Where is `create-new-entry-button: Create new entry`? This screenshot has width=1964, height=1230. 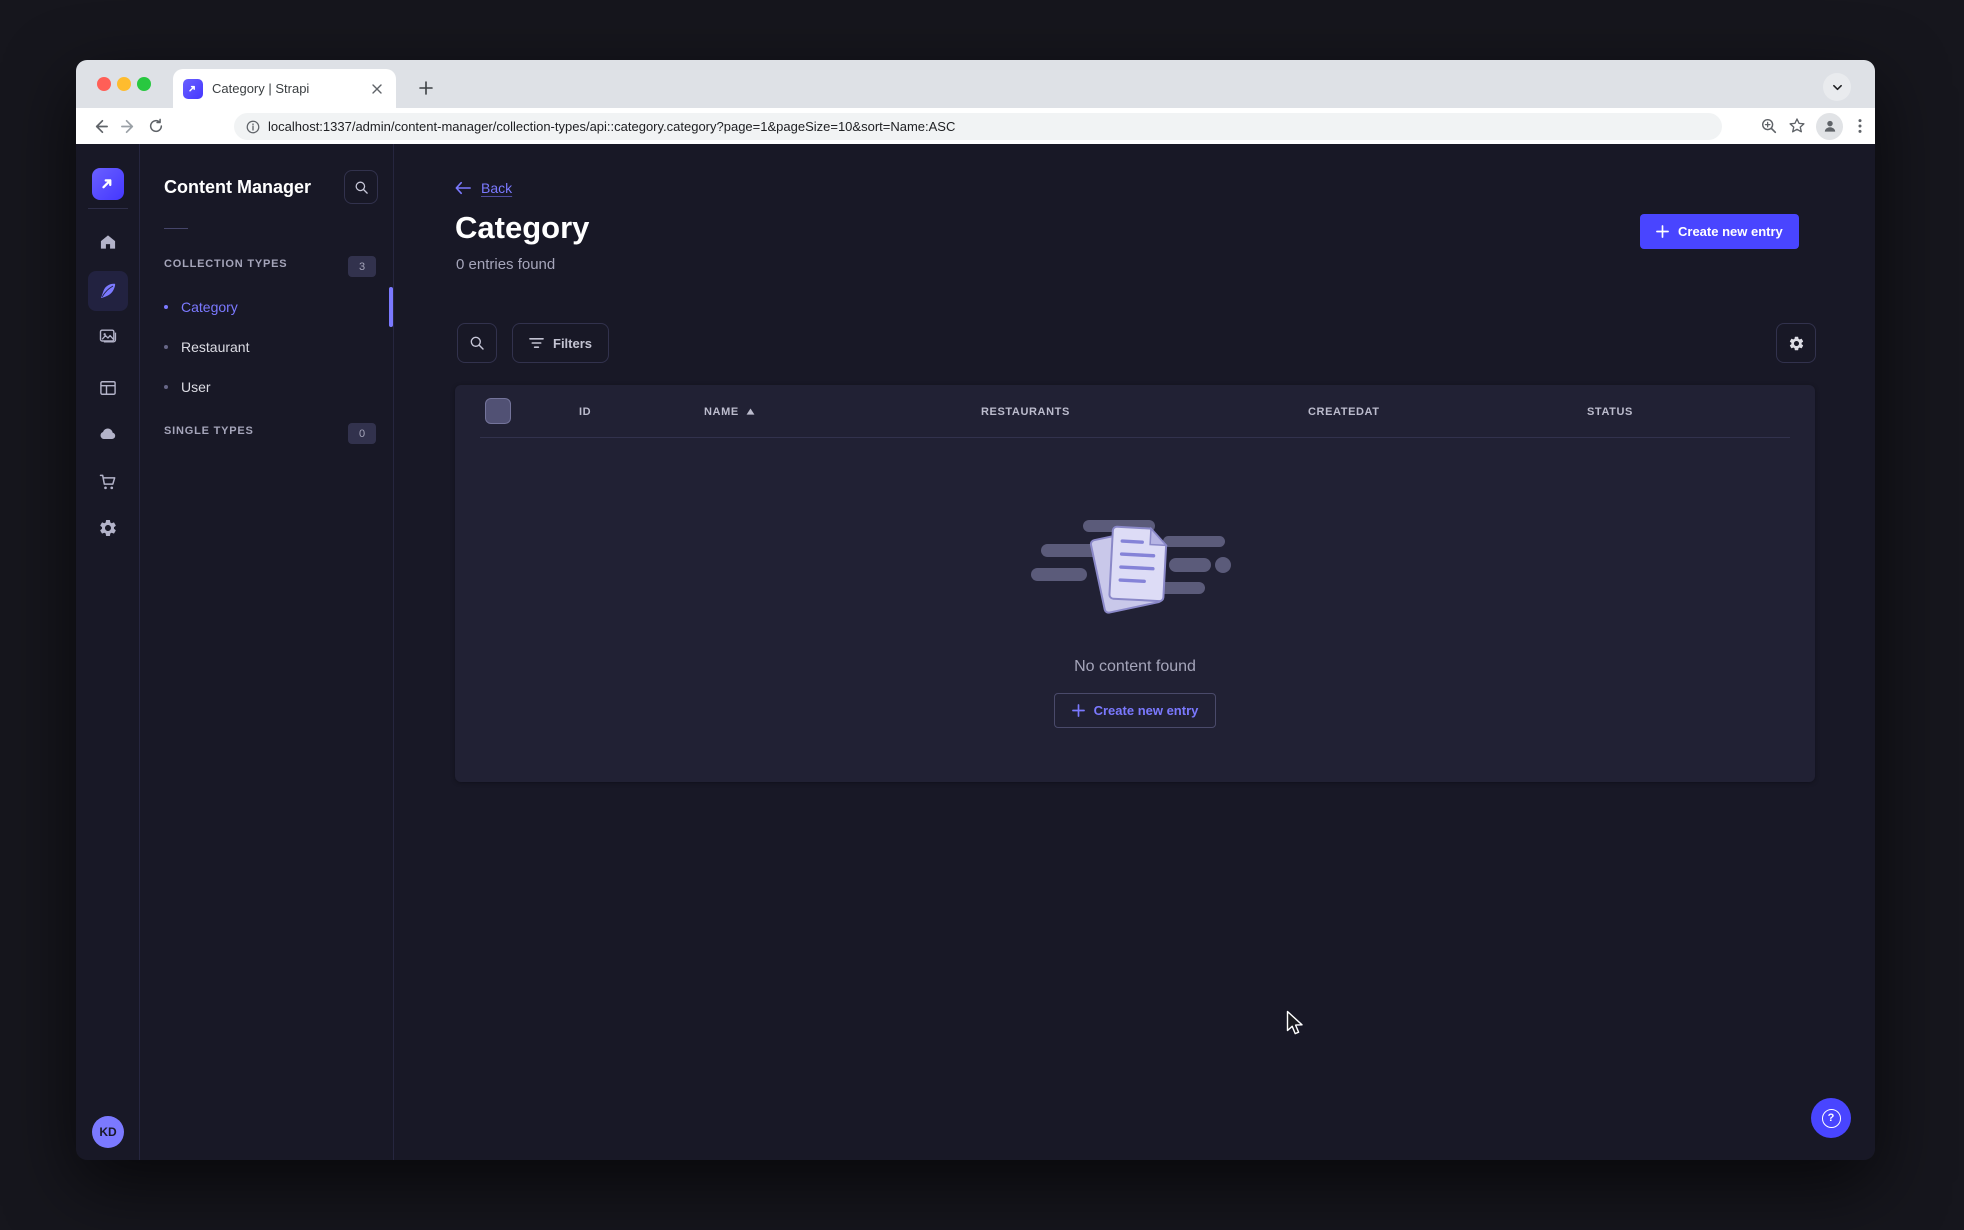 create-new-entry-button: Create new entry is located at coordinates (1719, 231).